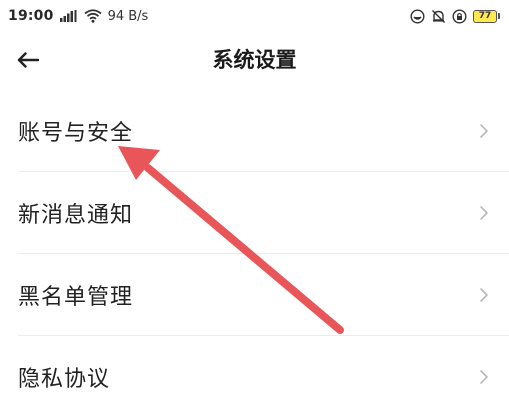 This screenshot has height=407, width=509. Describe the element at coordinates (499, 16) in the screenshot. I see `battery-tip` at that location.